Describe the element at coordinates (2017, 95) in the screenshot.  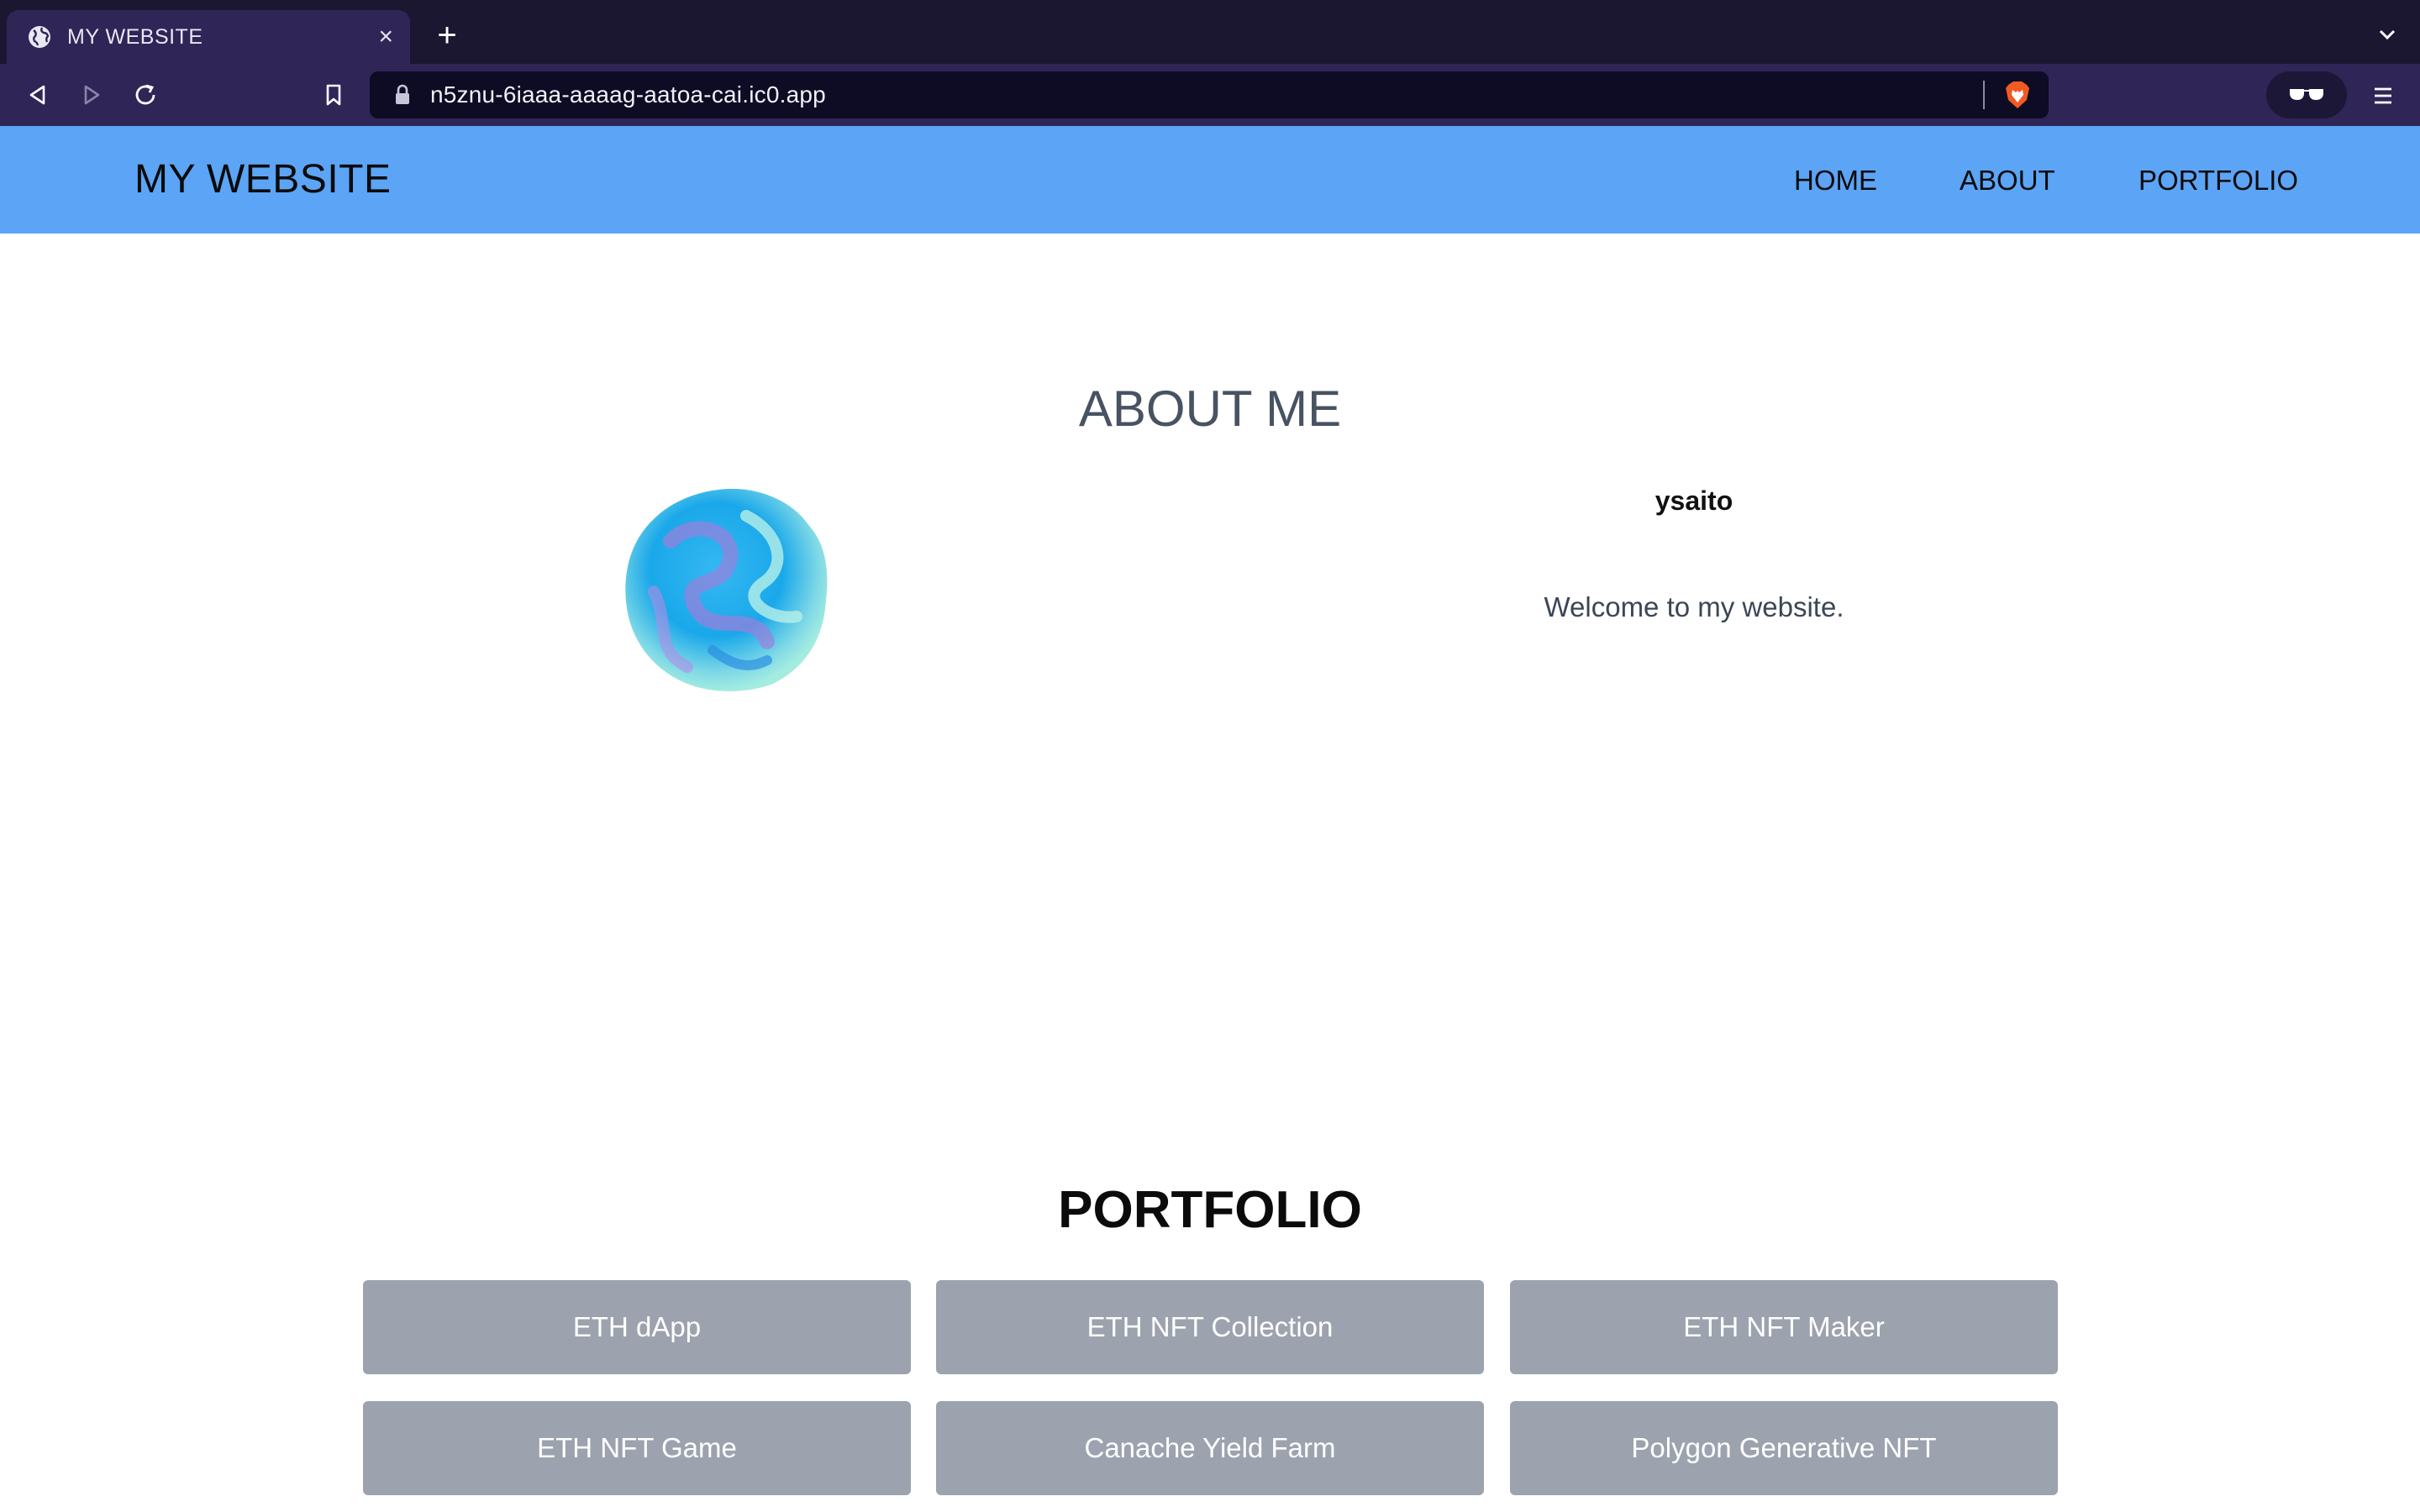
I see `brave-shield-icon` at that location.